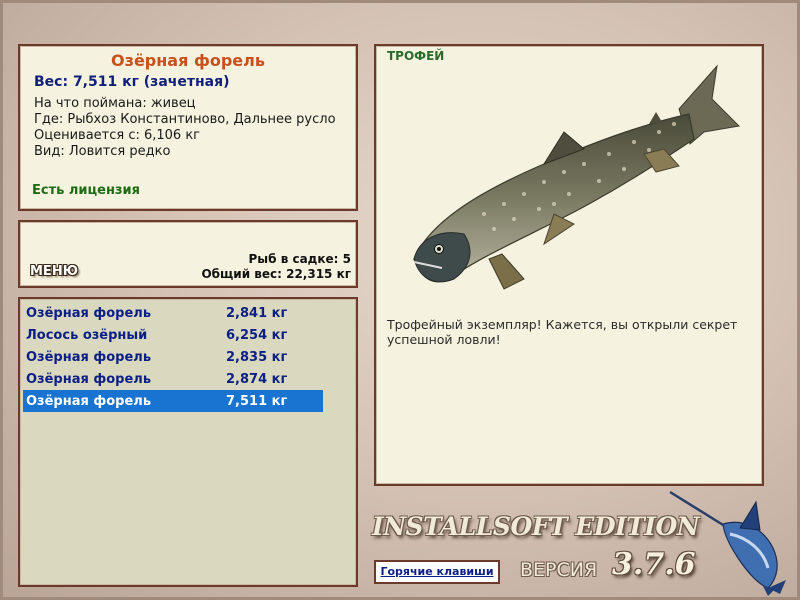 This screenshot has width=800, height=600. What do you see at coordinates (115, 103) in the screenshot?
I see `bait-info: На что поймана: живец` at bounding box center [115, 103].